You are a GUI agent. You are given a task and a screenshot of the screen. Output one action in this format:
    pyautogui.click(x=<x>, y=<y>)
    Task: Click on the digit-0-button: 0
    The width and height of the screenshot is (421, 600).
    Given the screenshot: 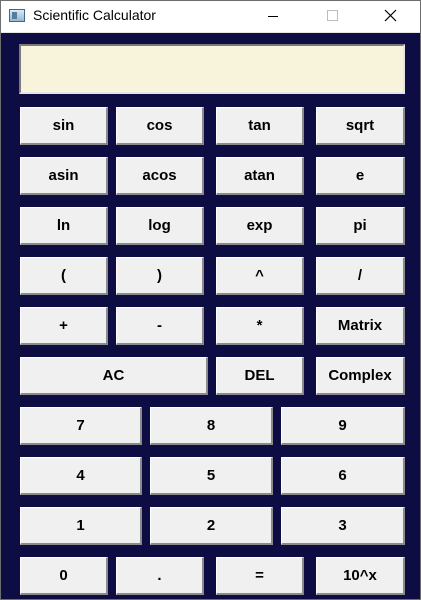 What is the action you would take?
    pyautogui.click(x=64, y=576)
    